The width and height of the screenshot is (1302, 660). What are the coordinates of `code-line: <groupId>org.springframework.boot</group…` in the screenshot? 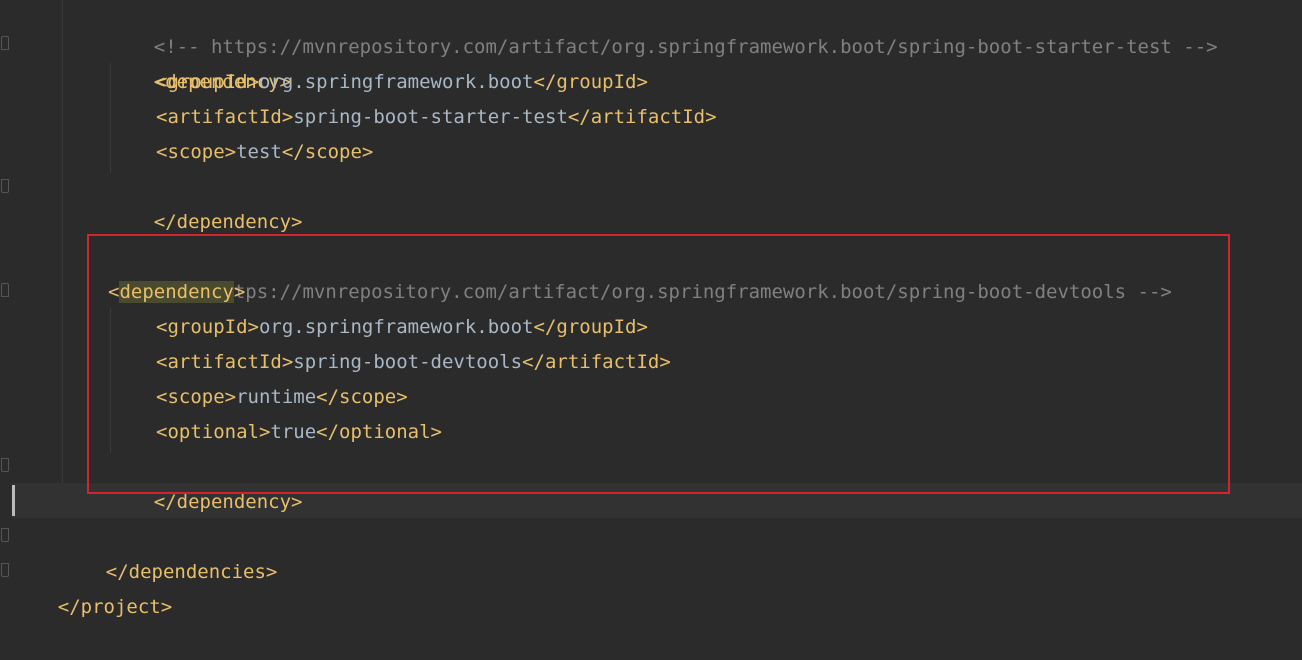 It's located at (402, 82).